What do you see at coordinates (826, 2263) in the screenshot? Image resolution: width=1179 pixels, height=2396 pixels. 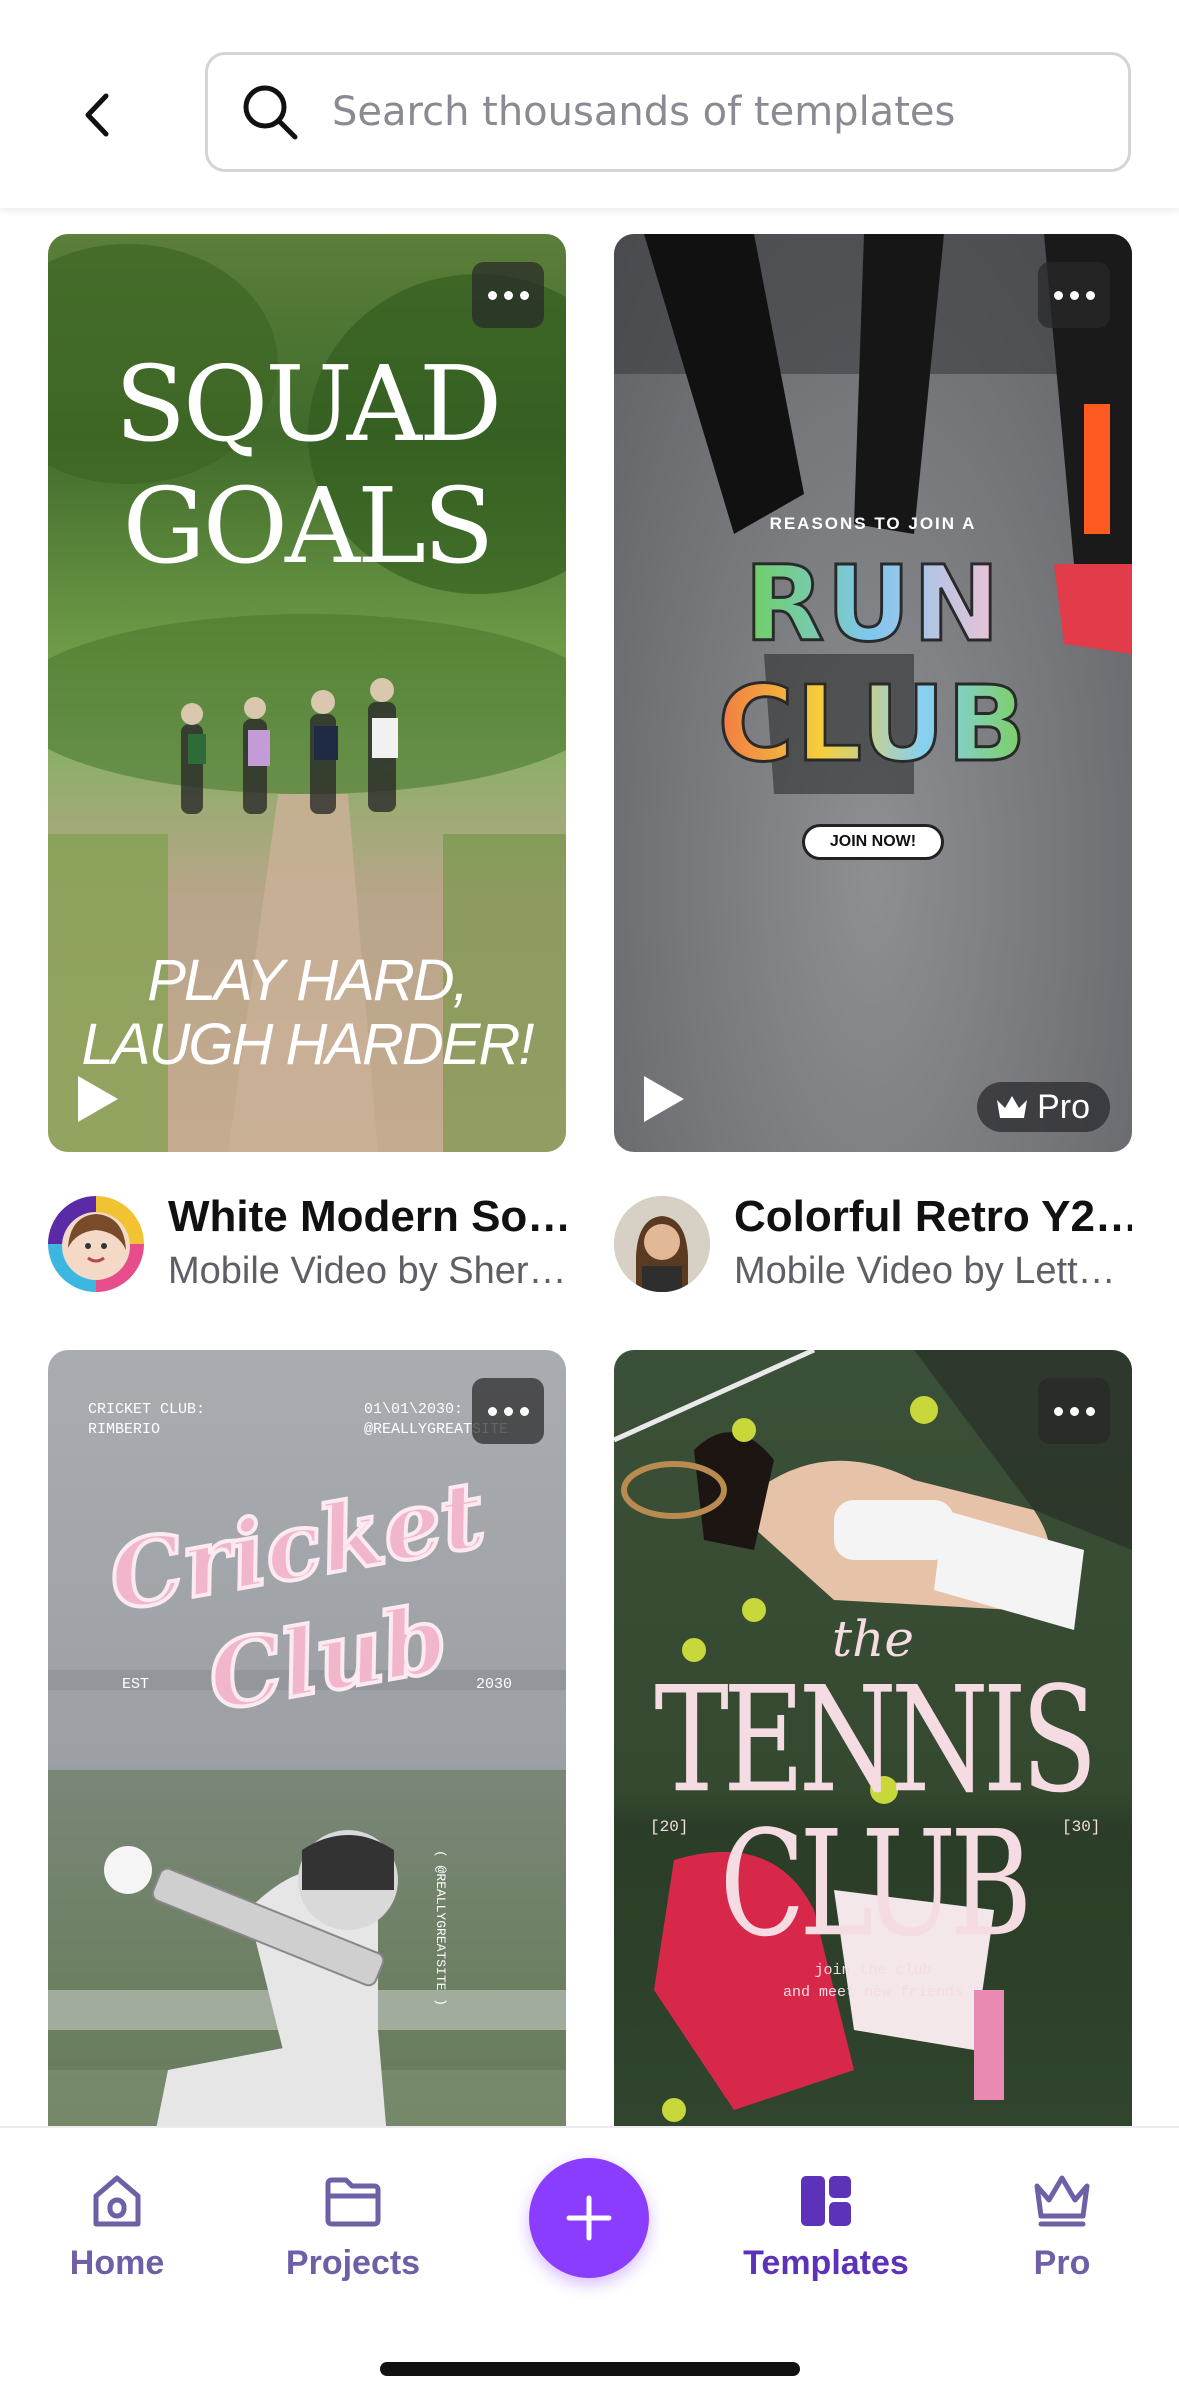 I see `nav-label-templates: Templates` at bounding box center [826, 2263].